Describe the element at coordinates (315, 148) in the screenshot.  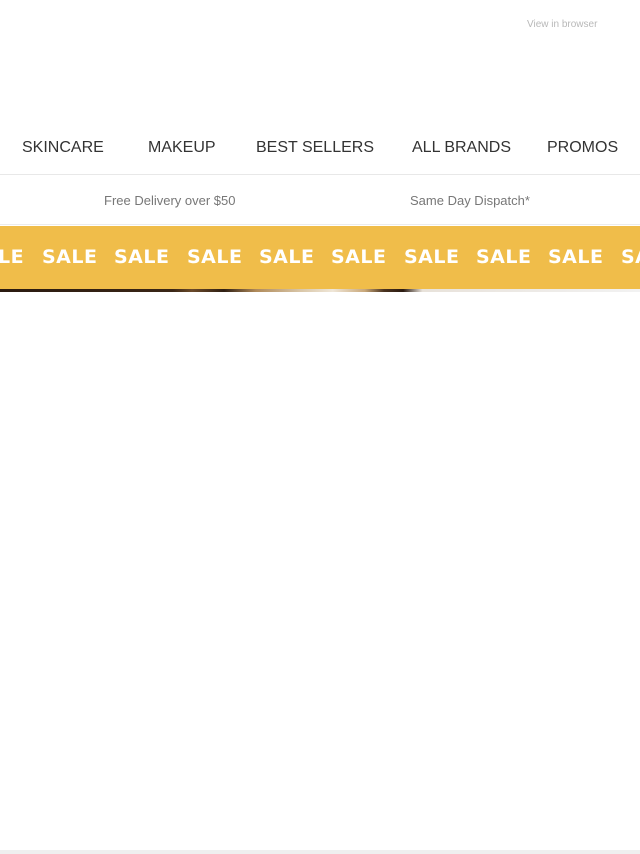
I see `nav-item-best-sellers: BEST SELLERS` at that location.